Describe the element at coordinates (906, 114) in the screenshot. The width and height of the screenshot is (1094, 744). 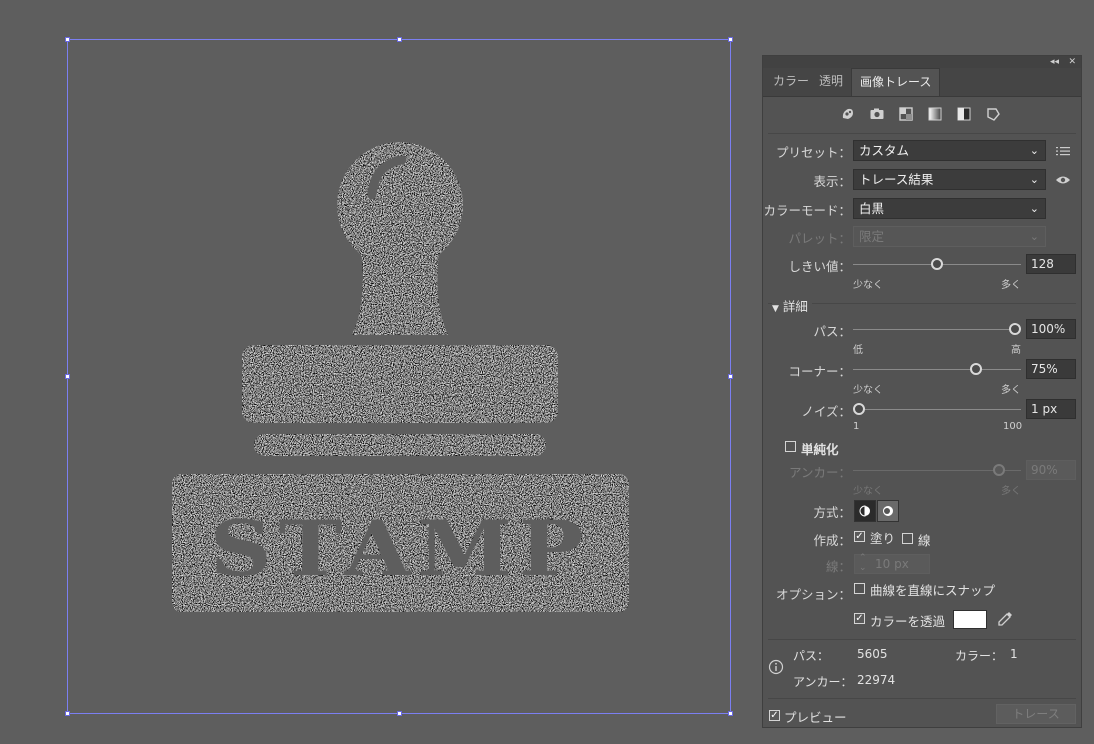
I see `low-color-icon` at that location.